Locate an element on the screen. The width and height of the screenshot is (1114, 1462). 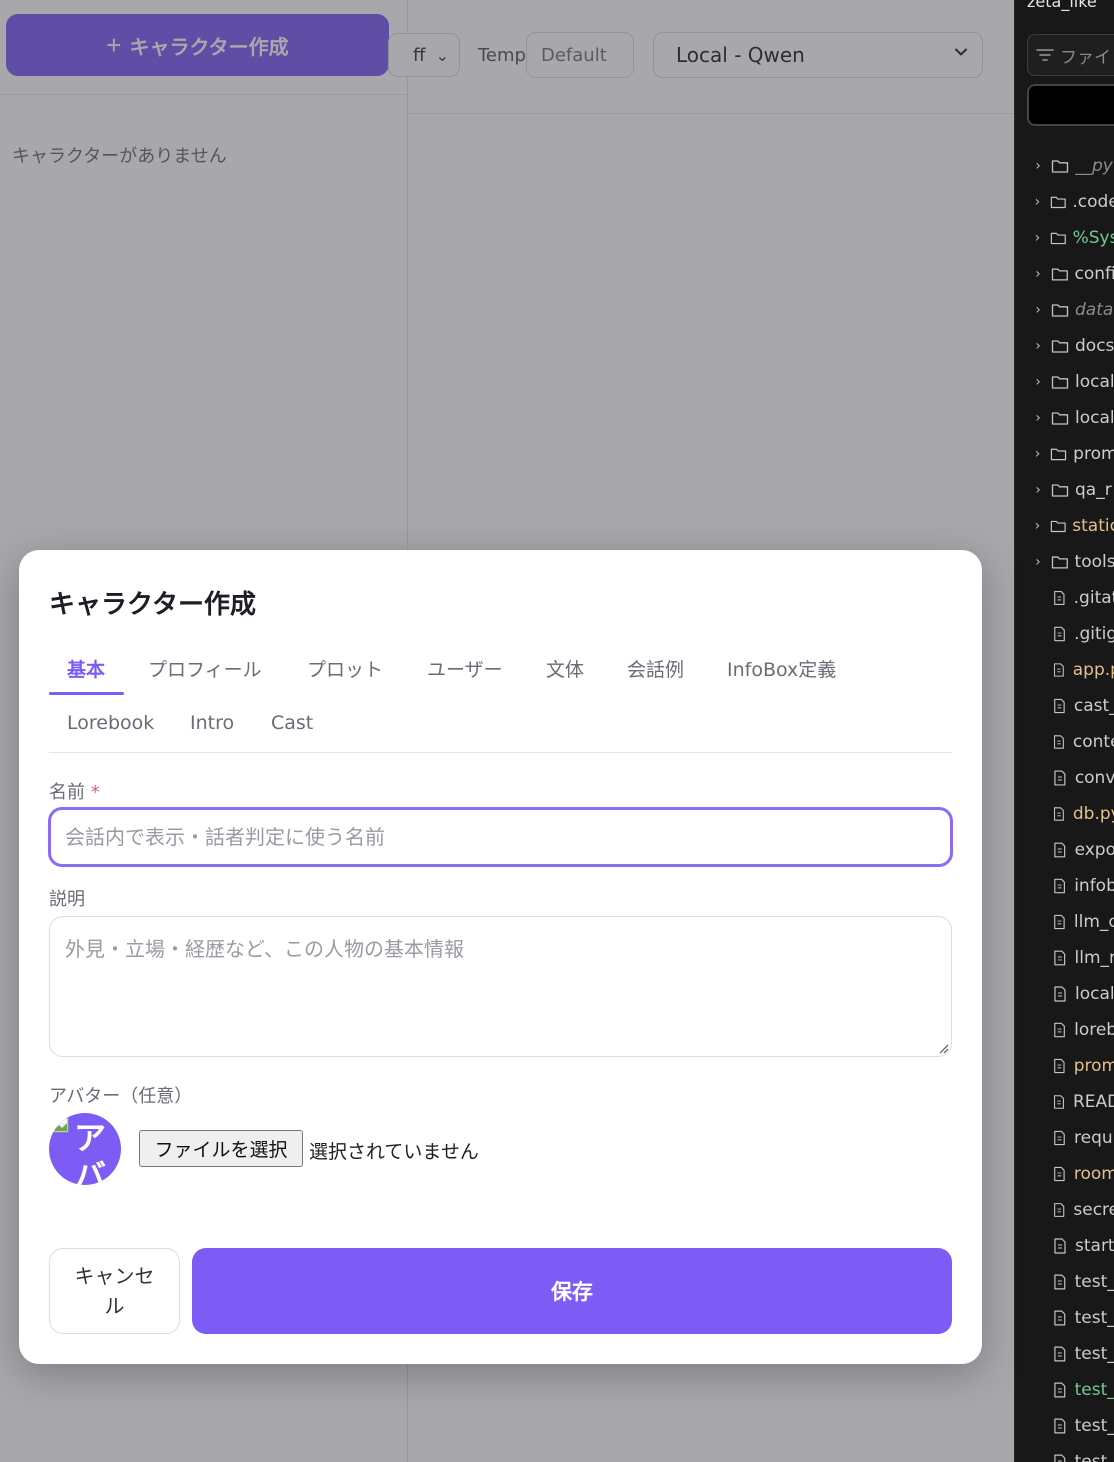
explorer-item-name: qa_r is located at coordinates (1093, 490).